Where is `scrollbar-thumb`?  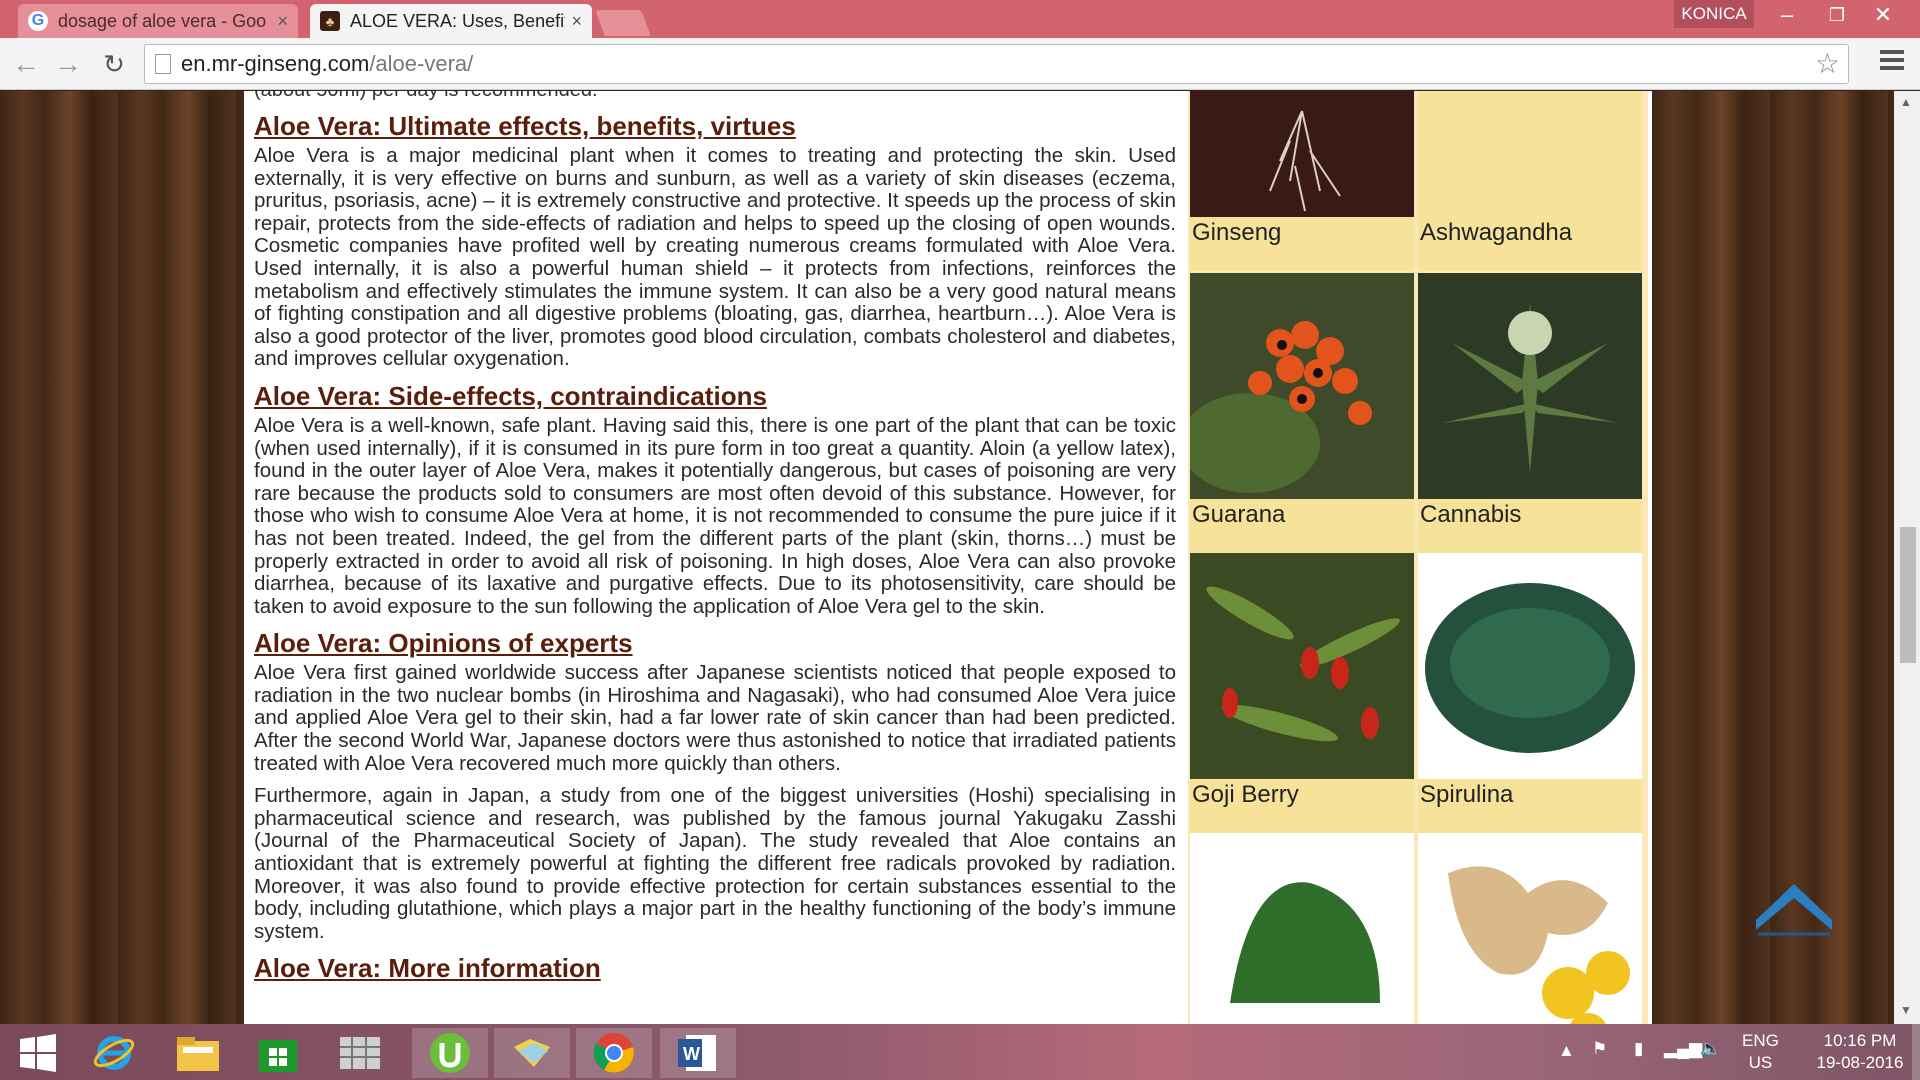
scrollbar-thumb is located at coordinates (1908, 595).